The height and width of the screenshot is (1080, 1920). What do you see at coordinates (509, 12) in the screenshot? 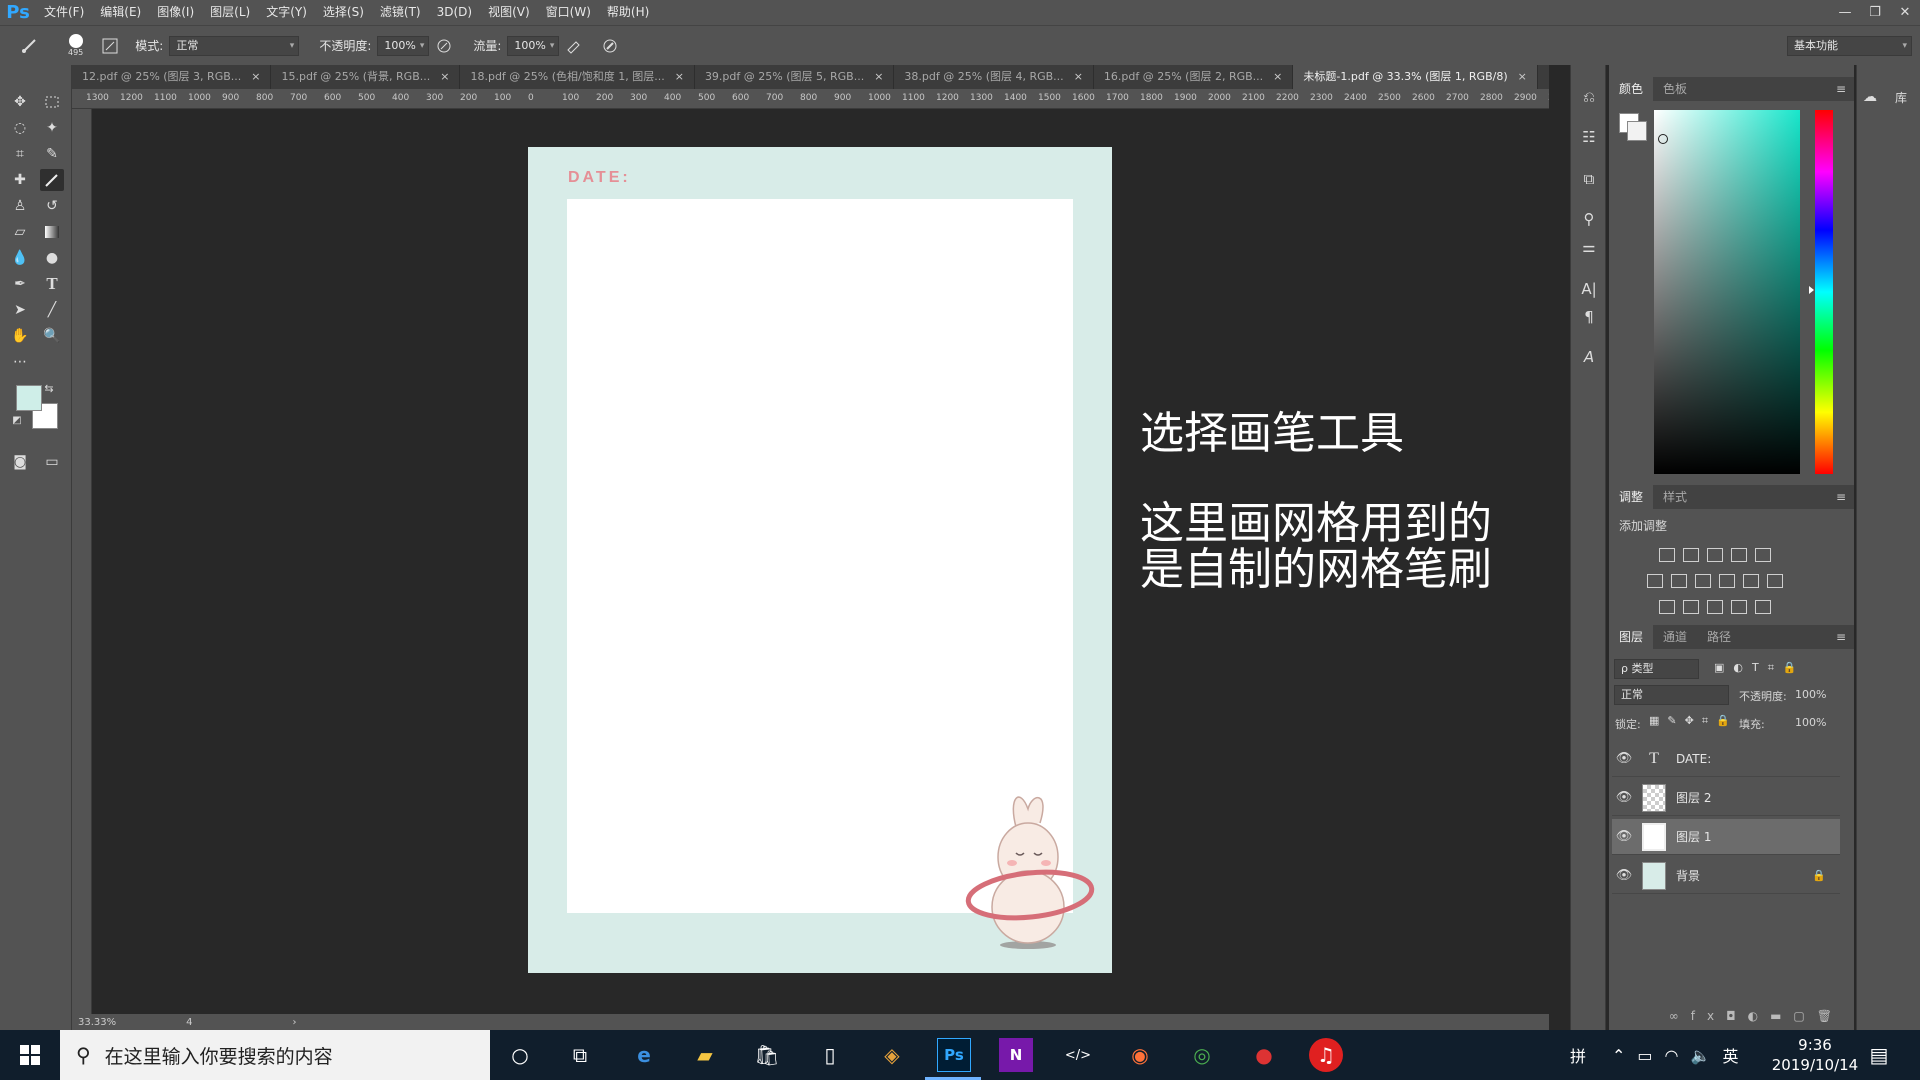
I see `menu-item: 视图(V)` at bounding box center [509, 12].